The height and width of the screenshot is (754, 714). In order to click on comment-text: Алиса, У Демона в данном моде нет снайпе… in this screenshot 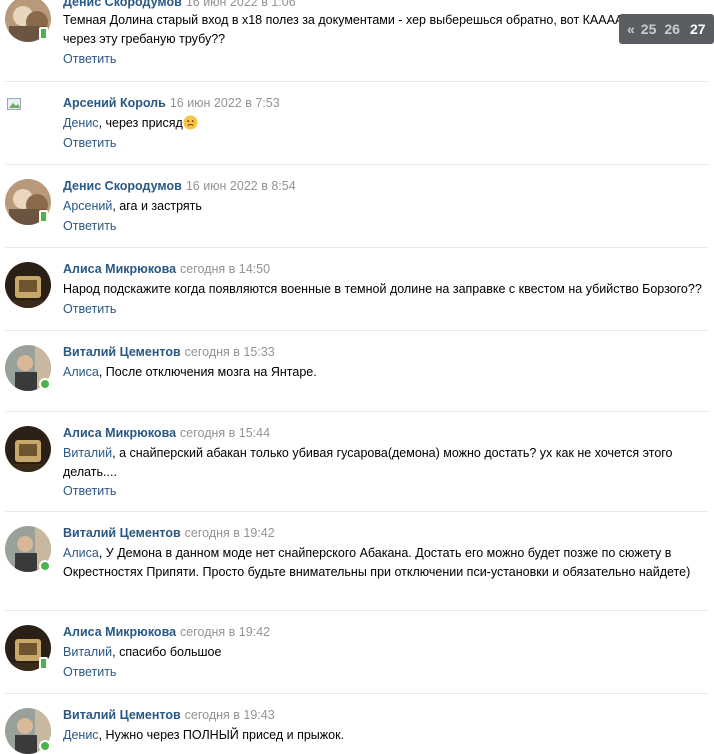, I will do `click(377, 562)`.